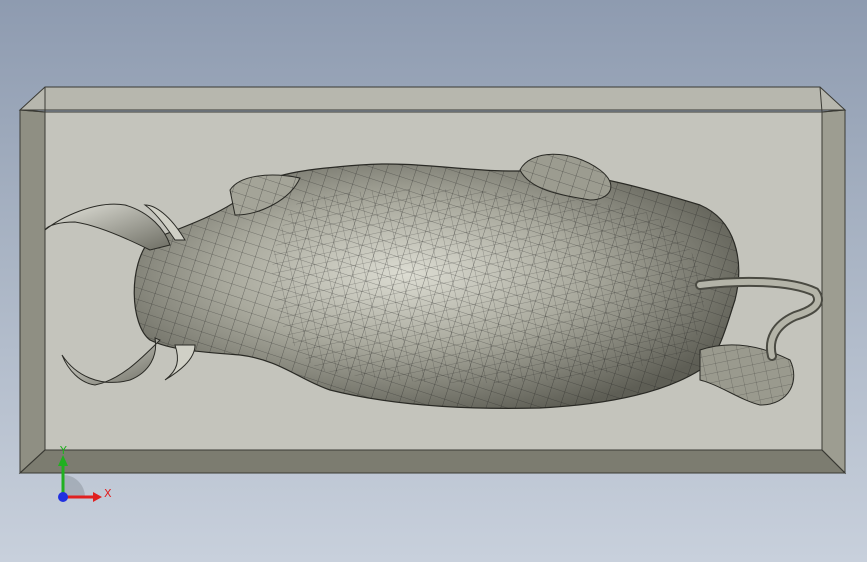 The width and height of the screenshot is (867, 562). What do you see at coordinates (63, 497) in the screenshot?
I see `z-axis-dot` at bounding box center [63, 497].